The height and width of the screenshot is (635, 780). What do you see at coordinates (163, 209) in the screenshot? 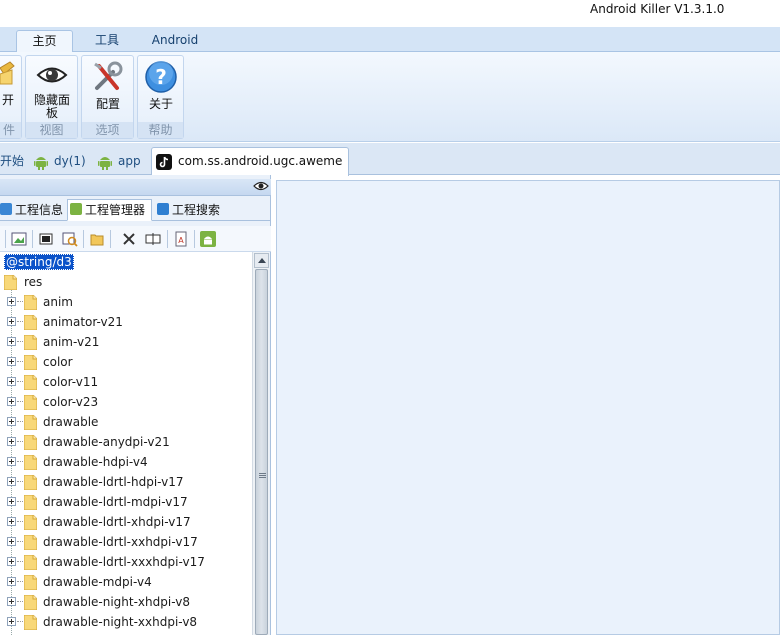
I see `search-icon` at bounding box center [163, 209].